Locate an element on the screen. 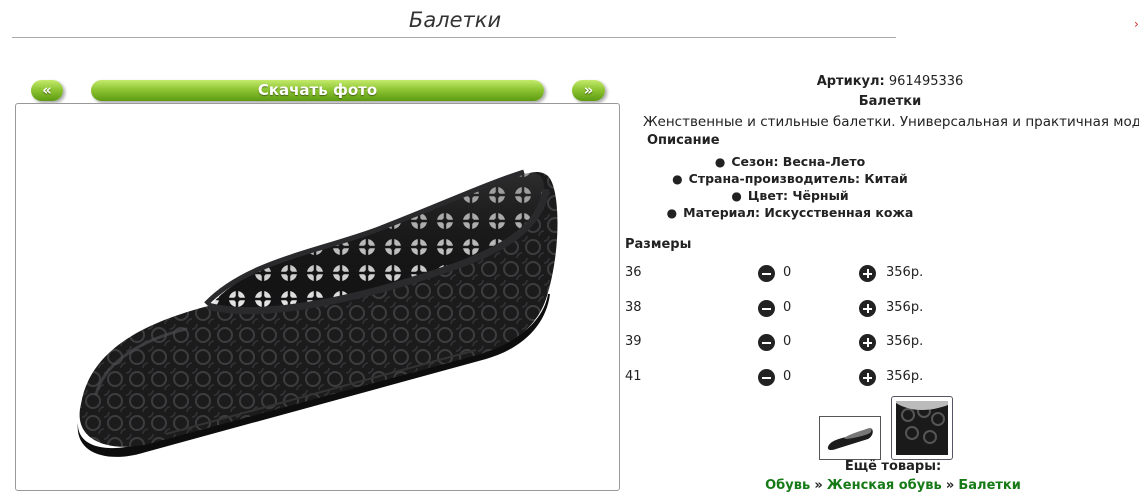 The height and width of the screenshot is (494, 1139). more-items-heading: Ещё товары: is located at coordinates (893, 466).